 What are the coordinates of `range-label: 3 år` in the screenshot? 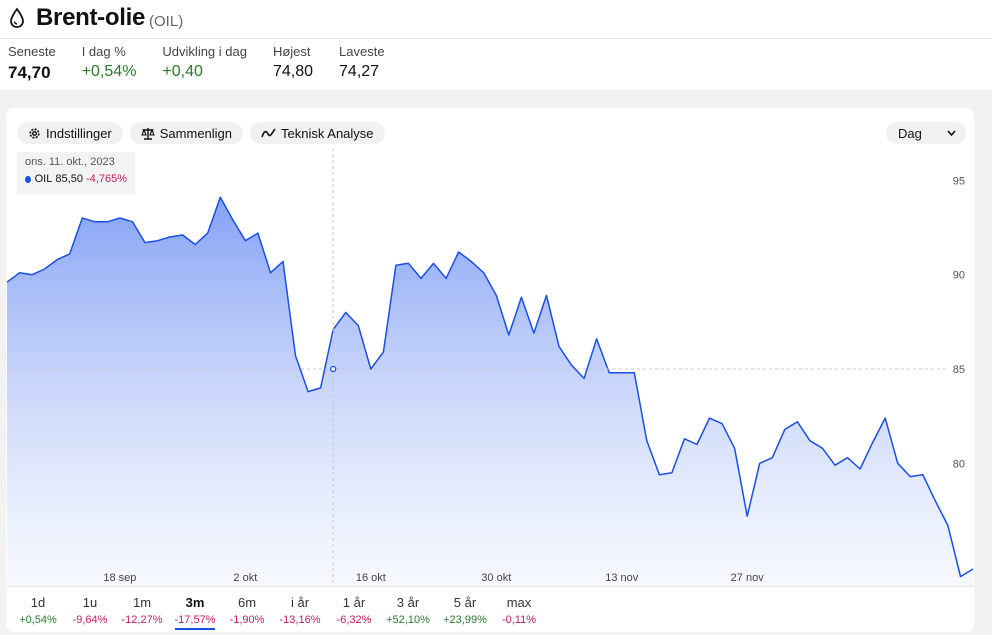 It's located at (408, 602).